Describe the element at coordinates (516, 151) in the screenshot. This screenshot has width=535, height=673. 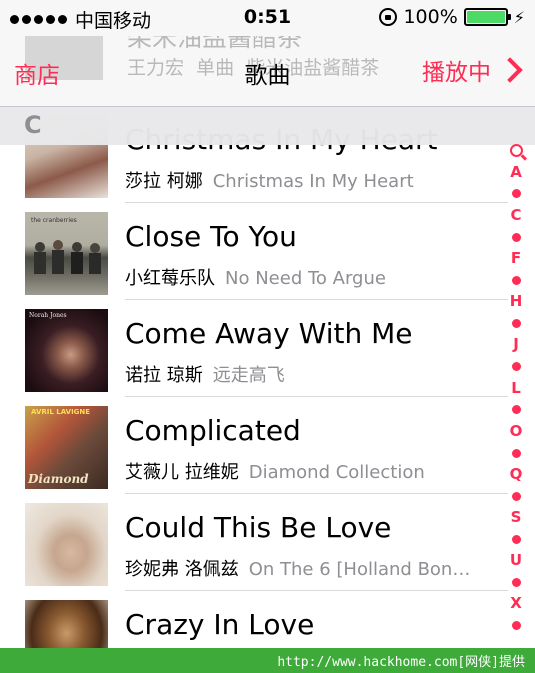
I see `index-search-icon` at that location.